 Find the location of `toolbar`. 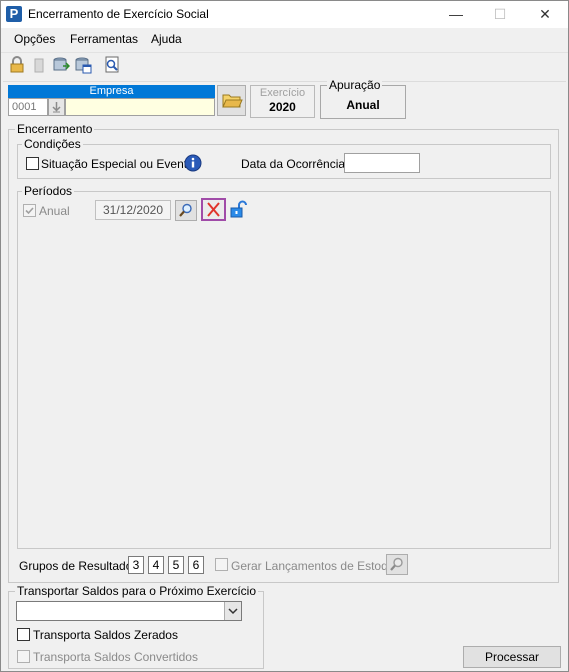

toolbar is located at coordinates (284, 65).